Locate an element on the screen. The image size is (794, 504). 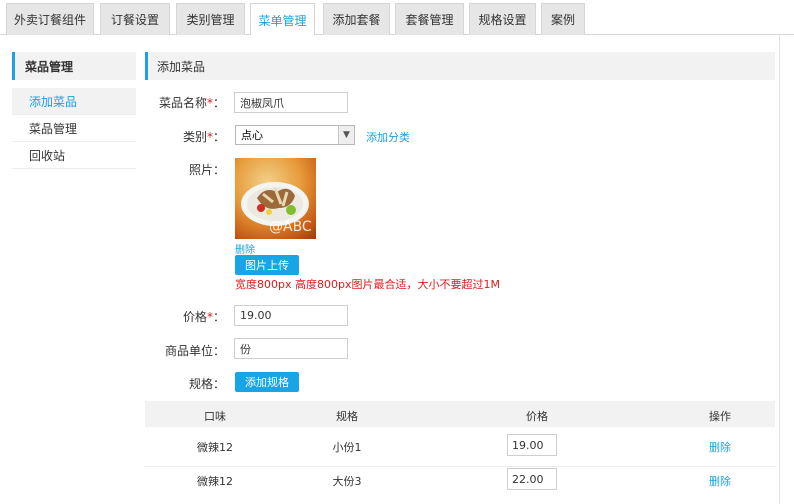
tab-order-settings: 订餐设置 is located at coordinates (135, 19).